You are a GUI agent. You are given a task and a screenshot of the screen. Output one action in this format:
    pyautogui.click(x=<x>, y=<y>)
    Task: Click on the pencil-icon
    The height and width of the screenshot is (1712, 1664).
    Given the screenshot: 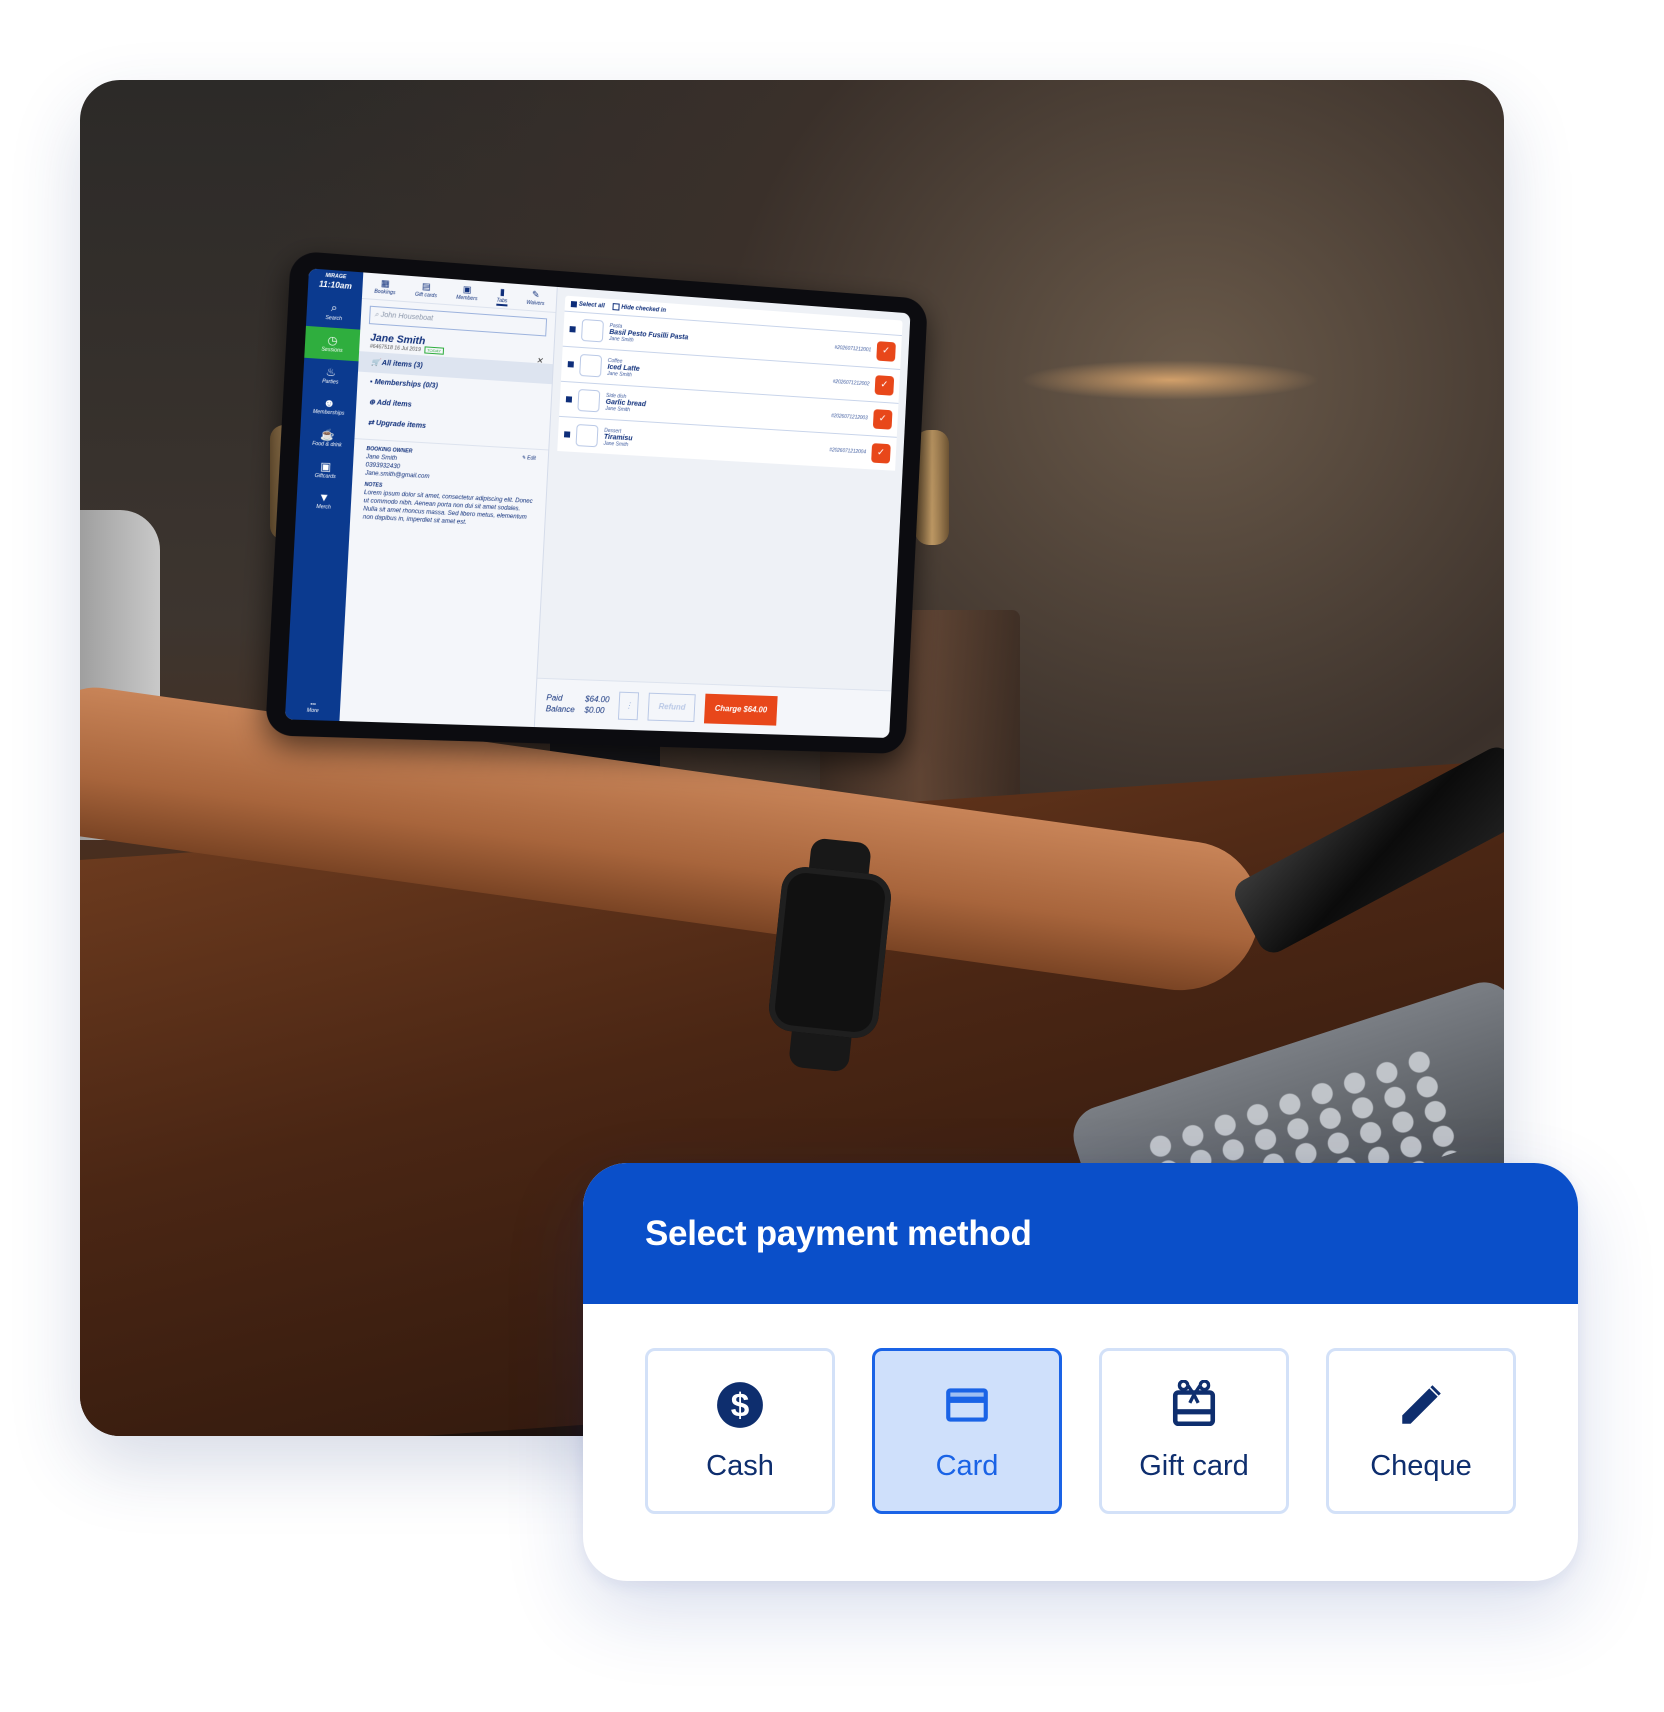 What is the action you would take?
    pyautogui.click(x=1421, y=1405)
    